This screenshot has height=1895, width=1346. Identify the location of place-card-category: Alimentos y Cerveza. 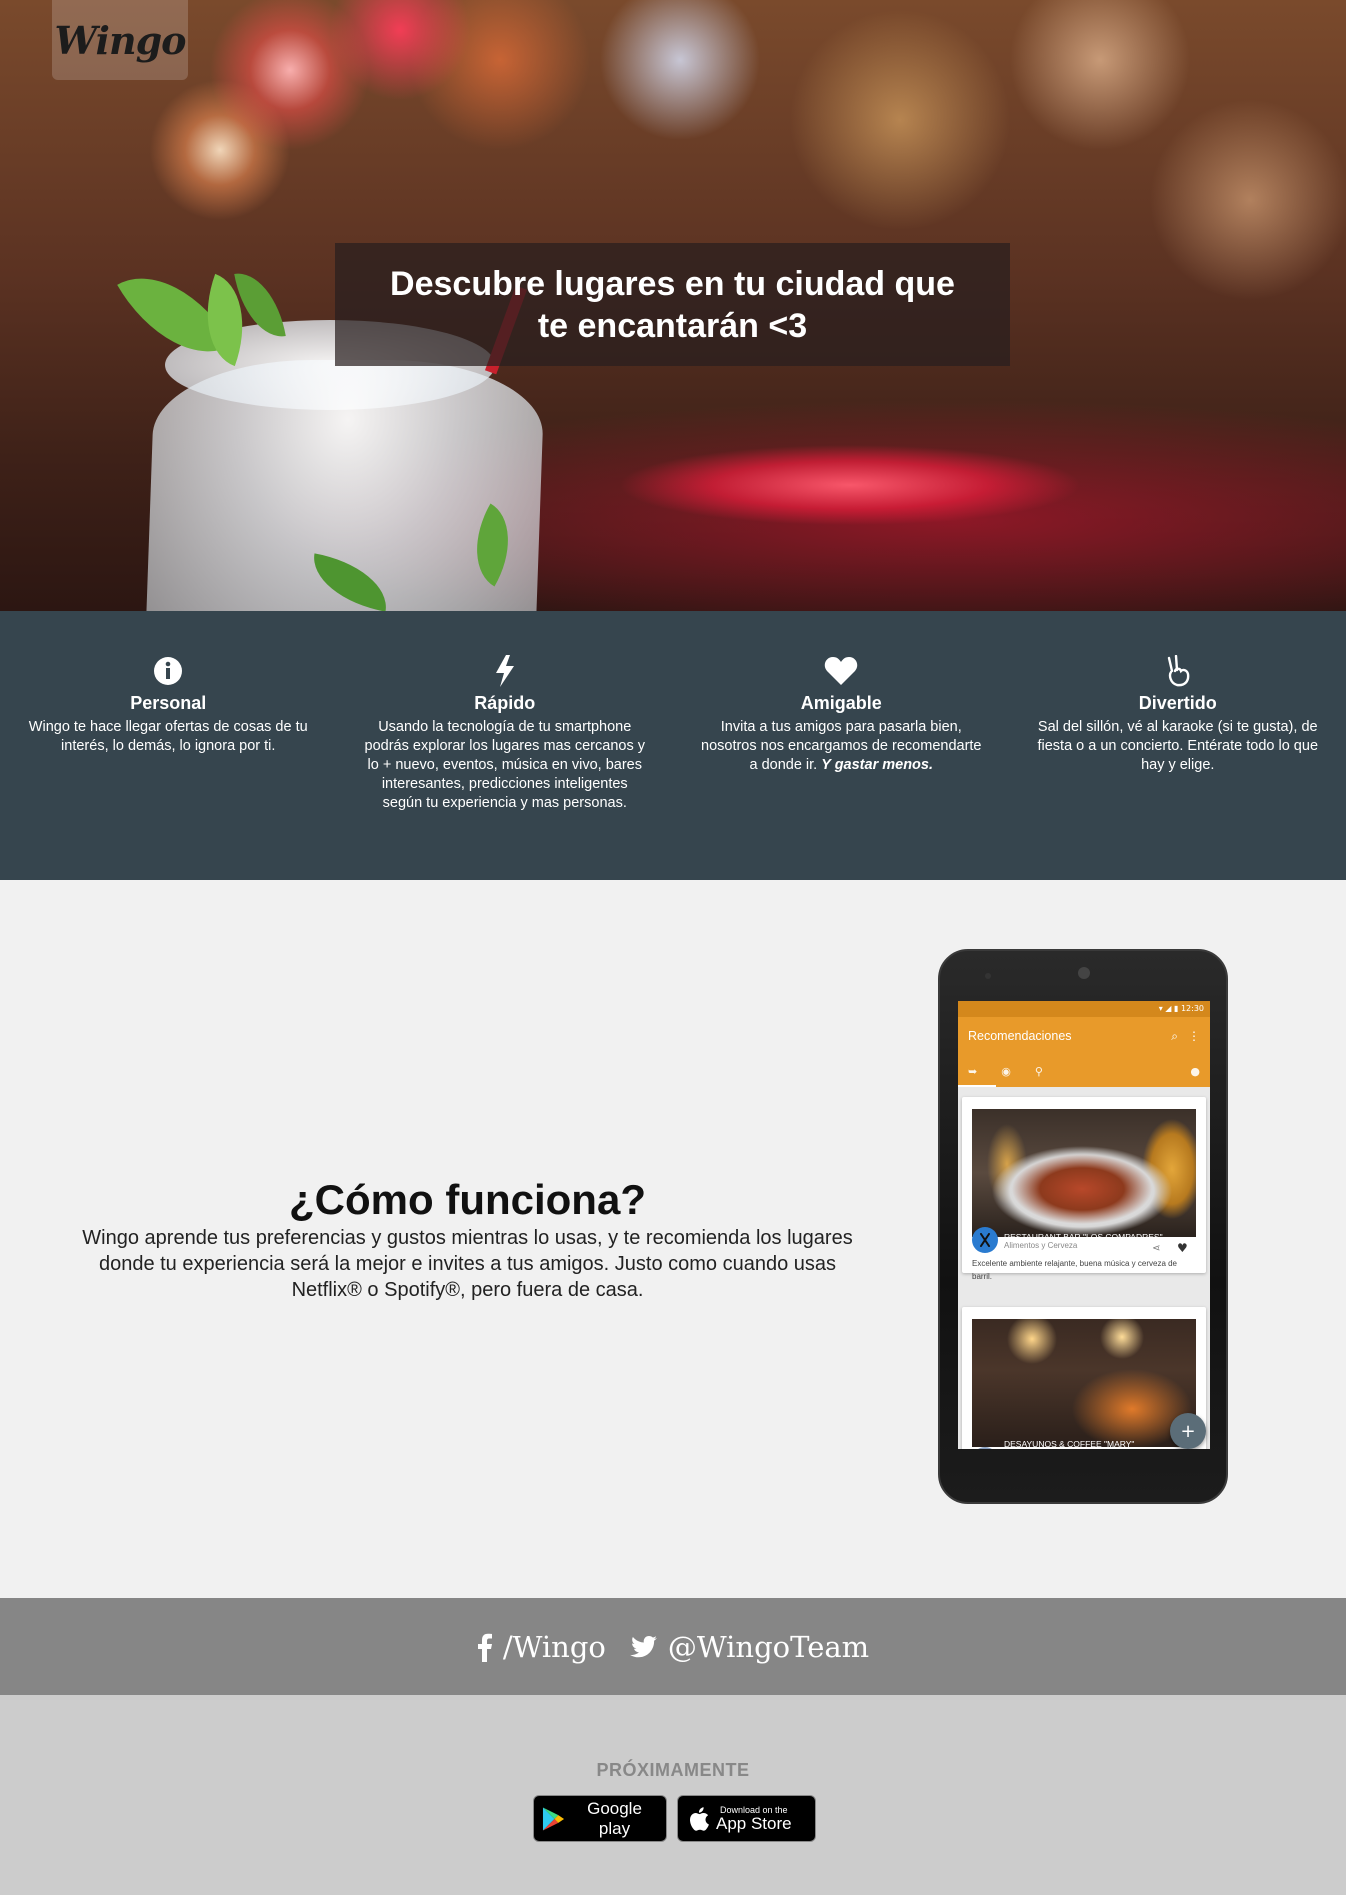
(1041, 1245).